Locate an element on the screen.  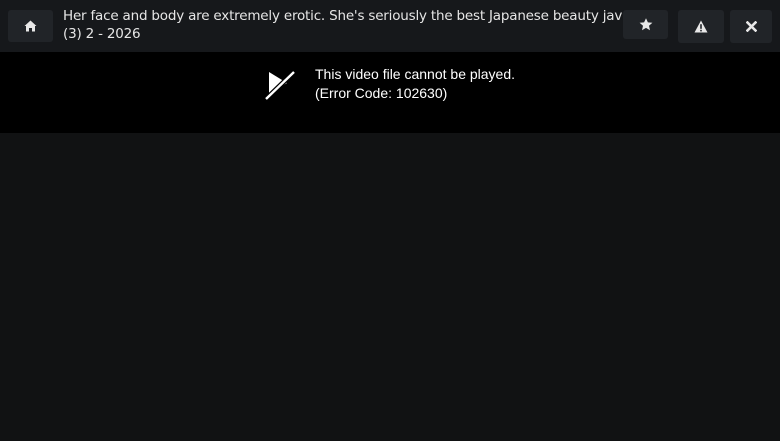
error-message: This video file cannot be played. is located at coordinates (415, 74).